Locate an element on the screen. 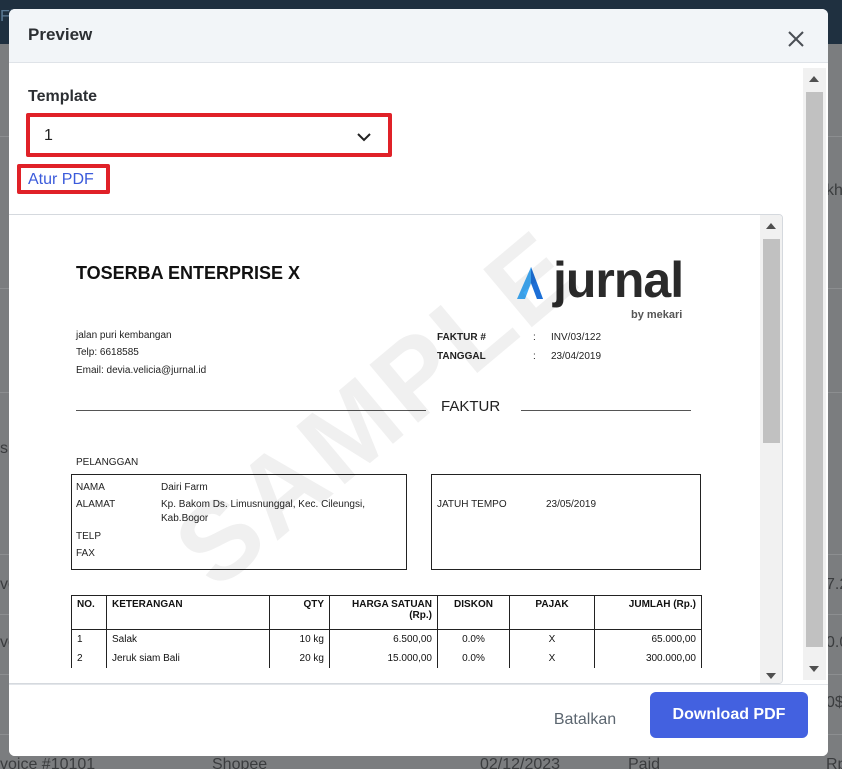 The image size is (842, 769). table-cell: 10 kg is located at coordinates (299, 639).